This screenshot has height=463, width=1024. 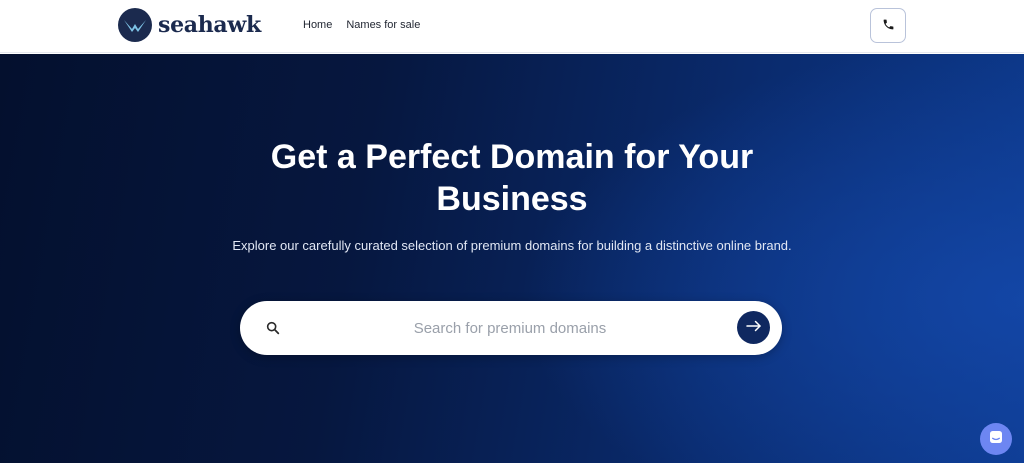 I want to click on hero-title: Get a Perfect Domain for Your Business, so click(x=512, y=178).